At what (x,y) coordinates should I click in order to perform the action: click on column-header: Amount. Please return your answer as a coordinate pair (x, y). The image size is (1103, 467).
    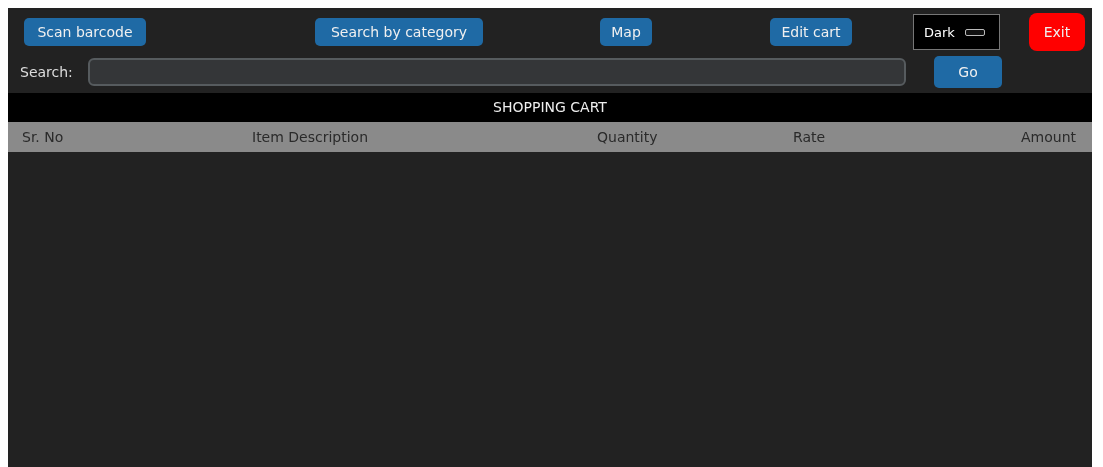
    Looking at the image, I should click on (1048, 137).